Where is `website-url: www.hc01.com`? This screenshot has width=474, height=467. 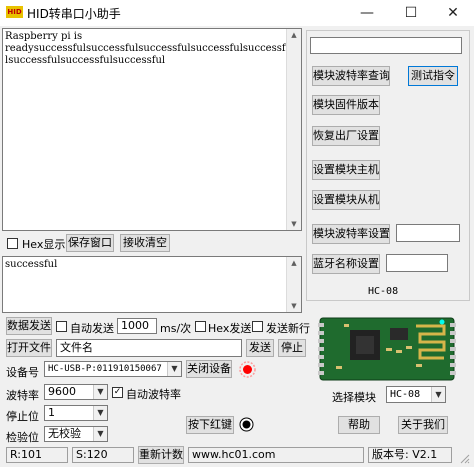
website-url: www.hc01.com is located at coordinates (276, 455).